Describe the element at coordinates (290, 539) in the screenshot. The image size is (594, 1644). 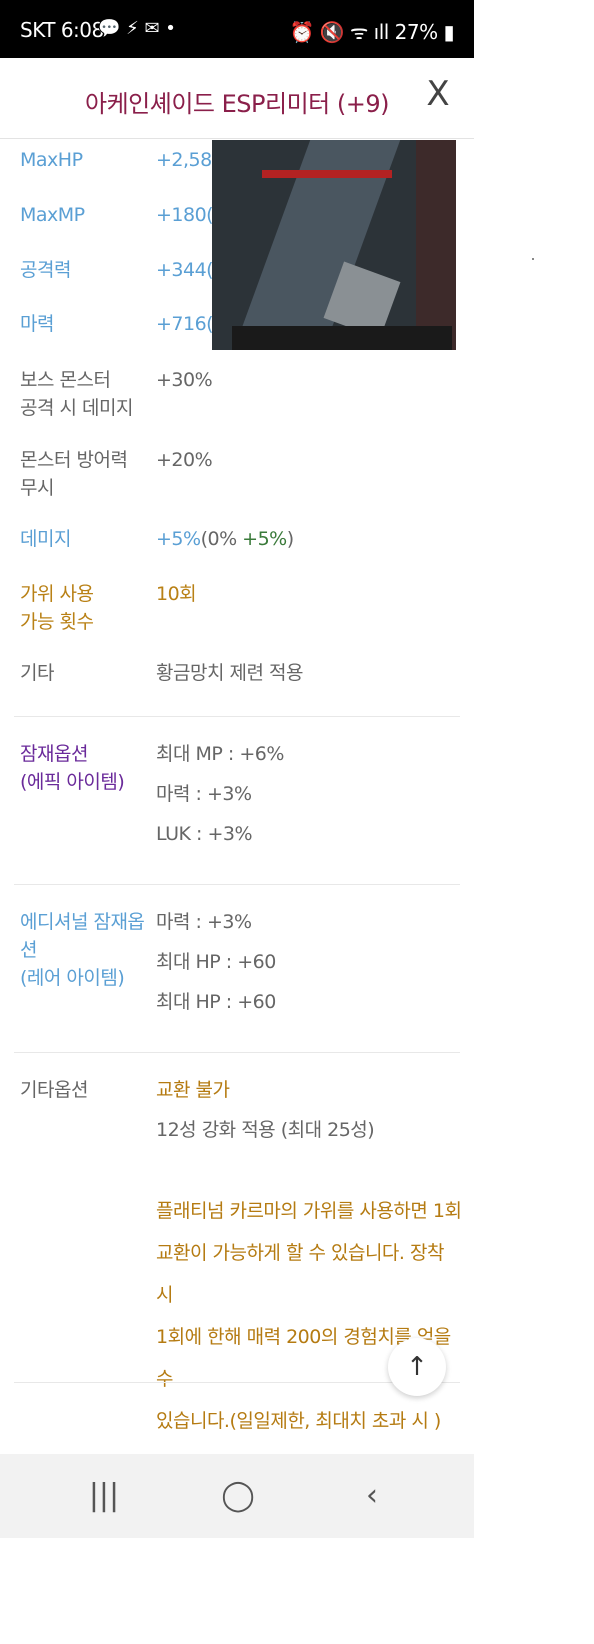
I see `damage-paren: )` at that location.